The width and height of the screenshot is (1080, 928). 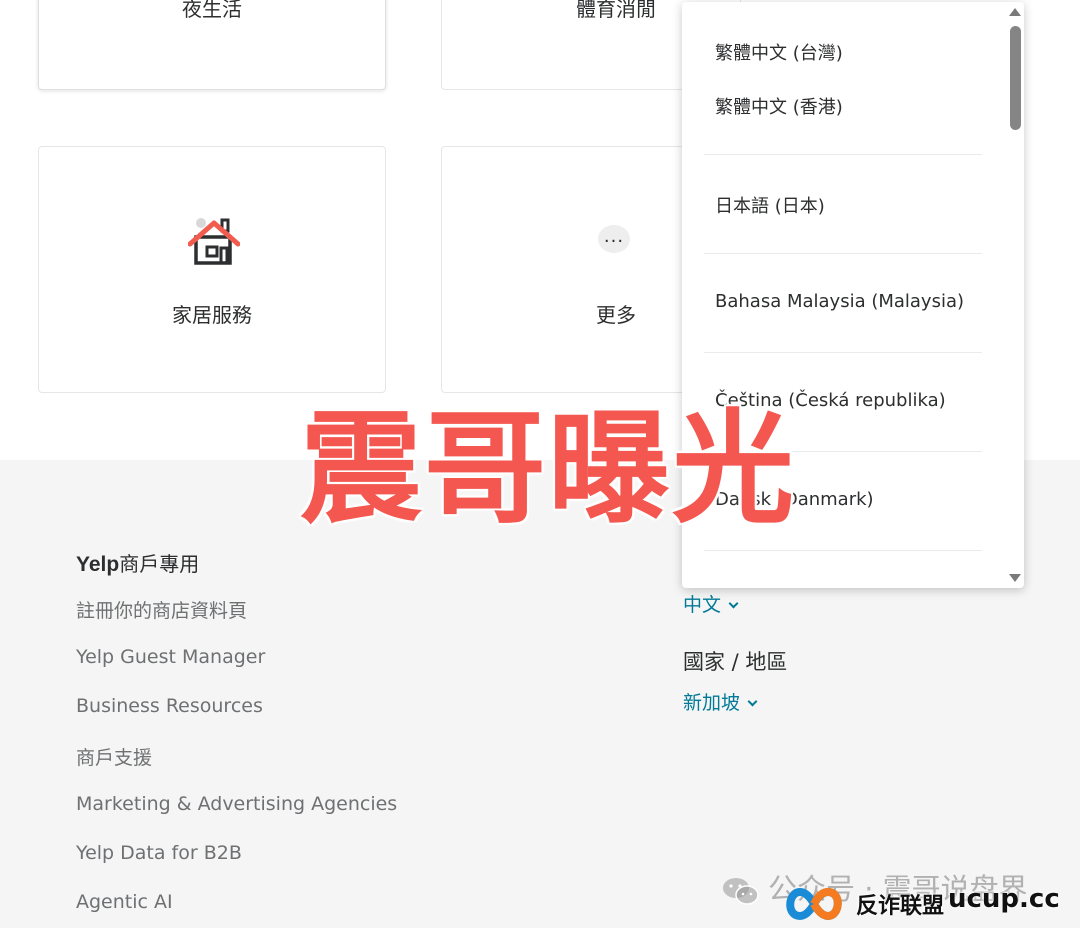 What do you see at coordinates (1014, 295) in the screenshot?
I see `dropdown-scrollbar` at bounding box center [1014, 295].